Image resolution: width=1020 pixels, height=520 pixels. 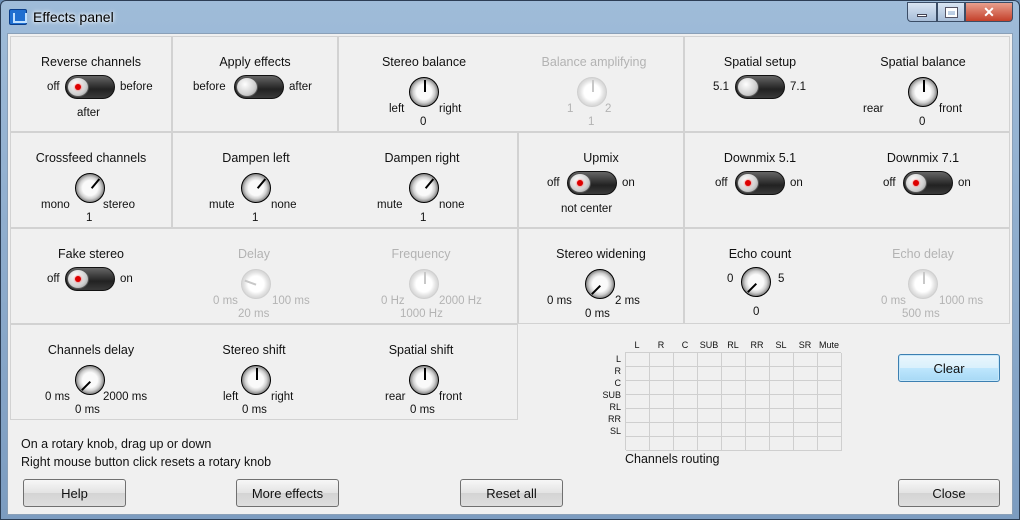 I want to click on upmix-toggle, so click(x=592, y=183).